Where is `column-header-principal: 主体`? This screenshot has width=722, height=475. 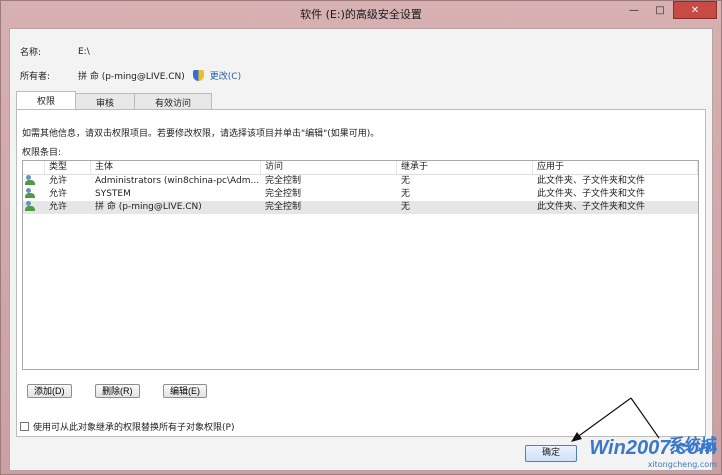
column-header-principal: 主体 is located at coordinates (176, 167).